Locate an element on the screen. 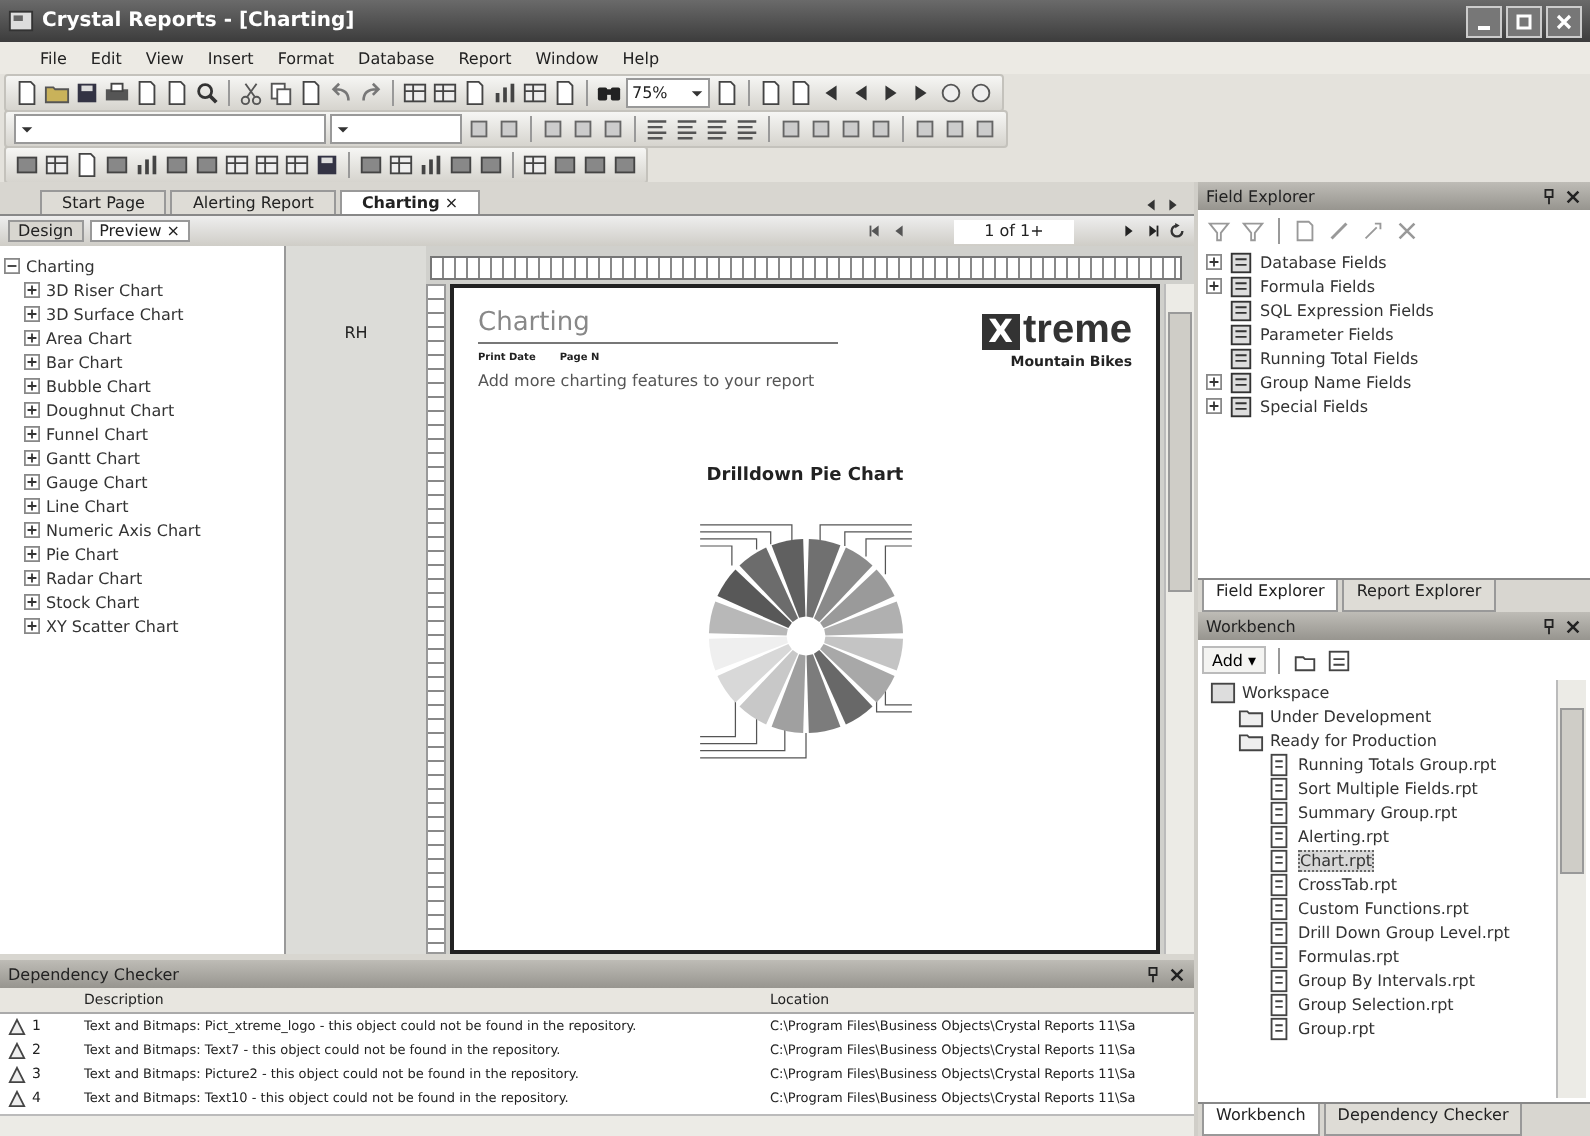 The height and width of the screenshot is (1136, 1590). view-tab: Design is located at coordinates (46, 231).